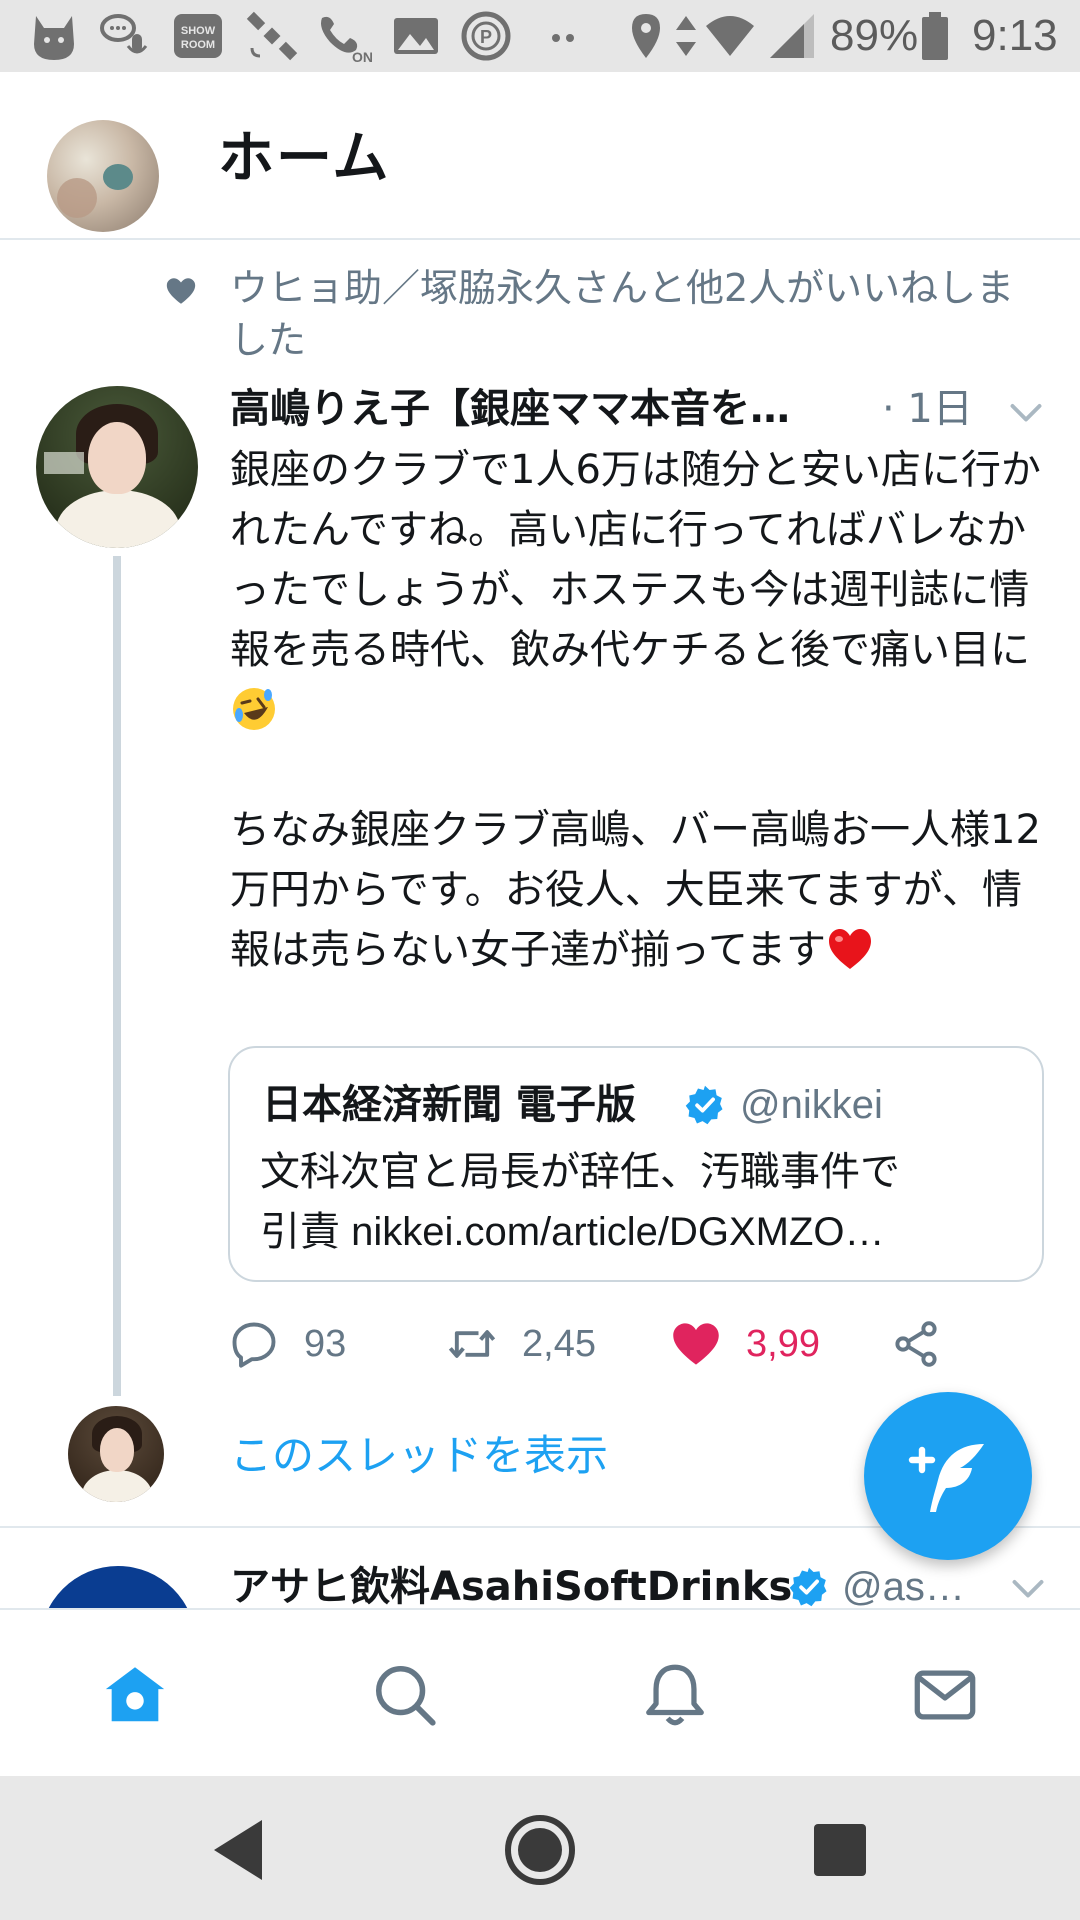 This screenshot has height=1920, width=1080. Describe the element at coordinates (559, 1344) in the screenshot. I see `retweet-count: 2,45` at that location.